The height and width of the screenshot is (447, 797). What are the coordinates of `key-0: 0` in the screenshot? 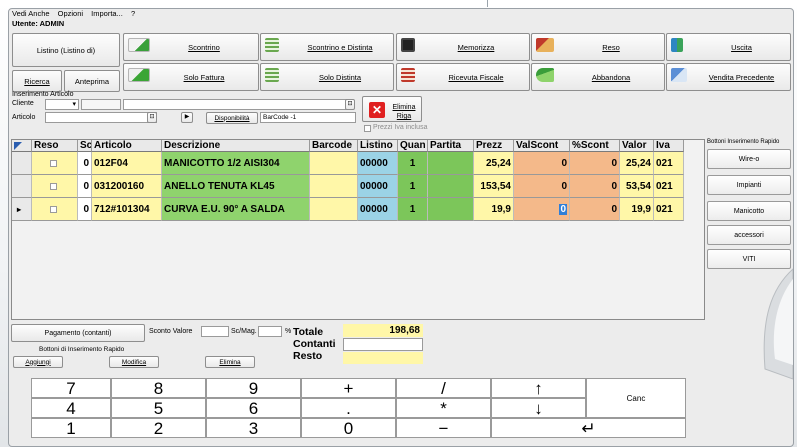 It's located at (348, 428).